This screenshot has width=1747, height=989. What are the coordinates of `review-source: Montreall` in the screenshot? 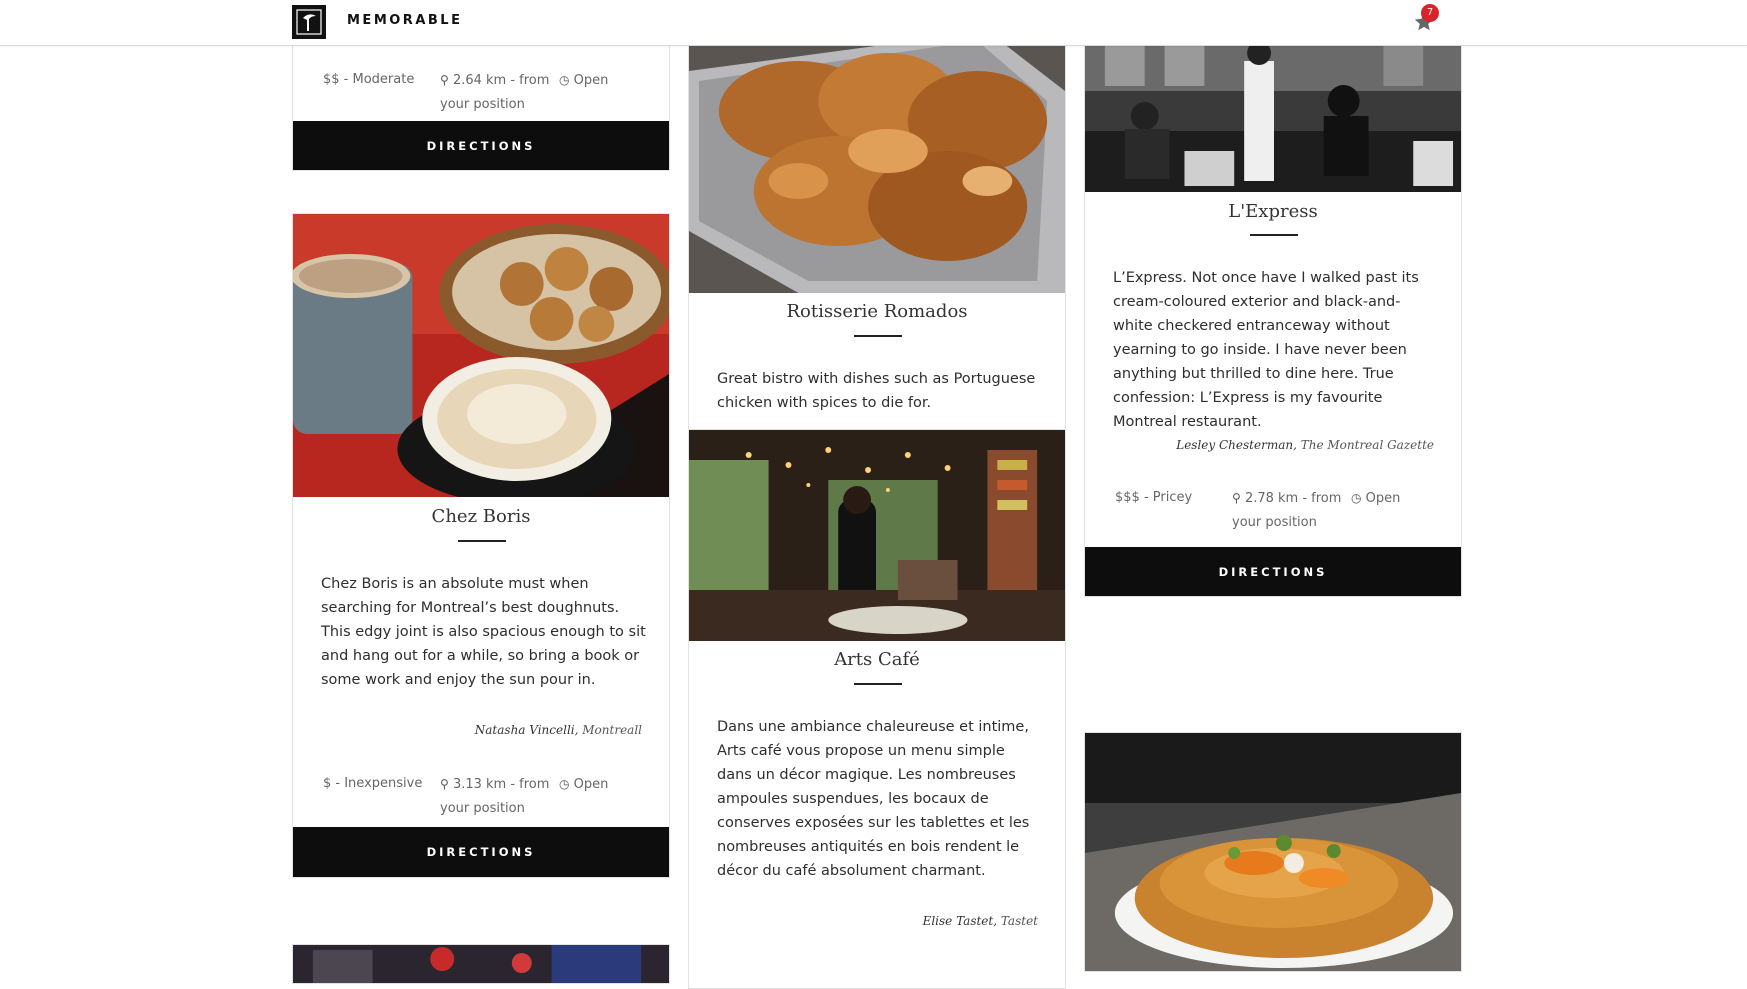 It's located at (612, 730).